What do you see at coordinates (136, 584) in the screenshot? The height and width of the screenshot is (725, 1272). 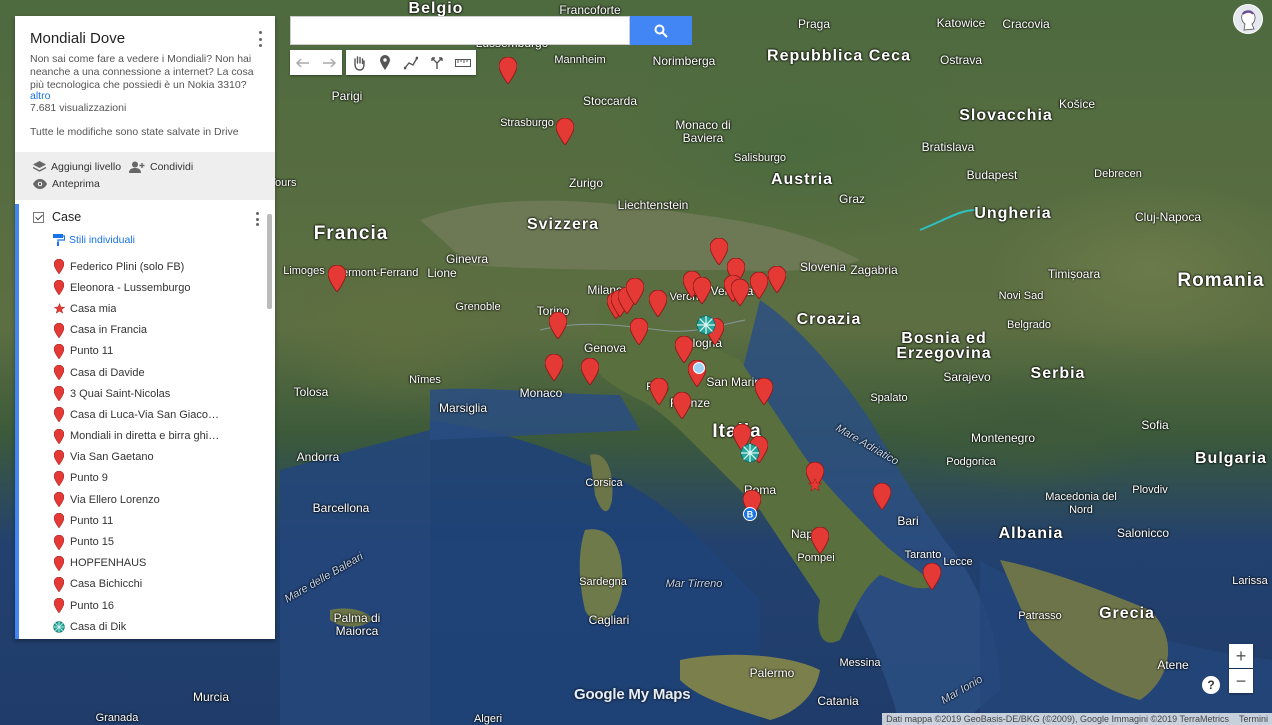 I see `feature-list-item: Casa Bichicchi` at bounding box center [136, 584].